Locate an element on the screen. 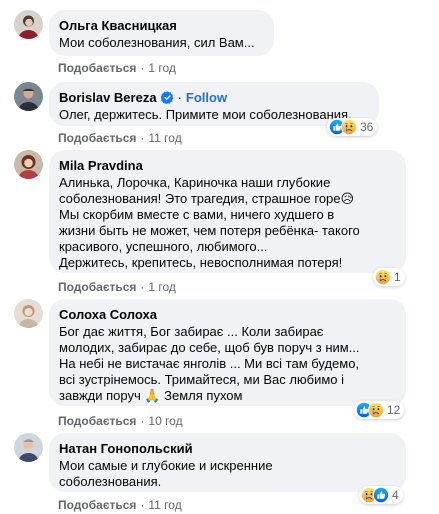  reactions-summary: 36 is located at coordinates (352, 127).